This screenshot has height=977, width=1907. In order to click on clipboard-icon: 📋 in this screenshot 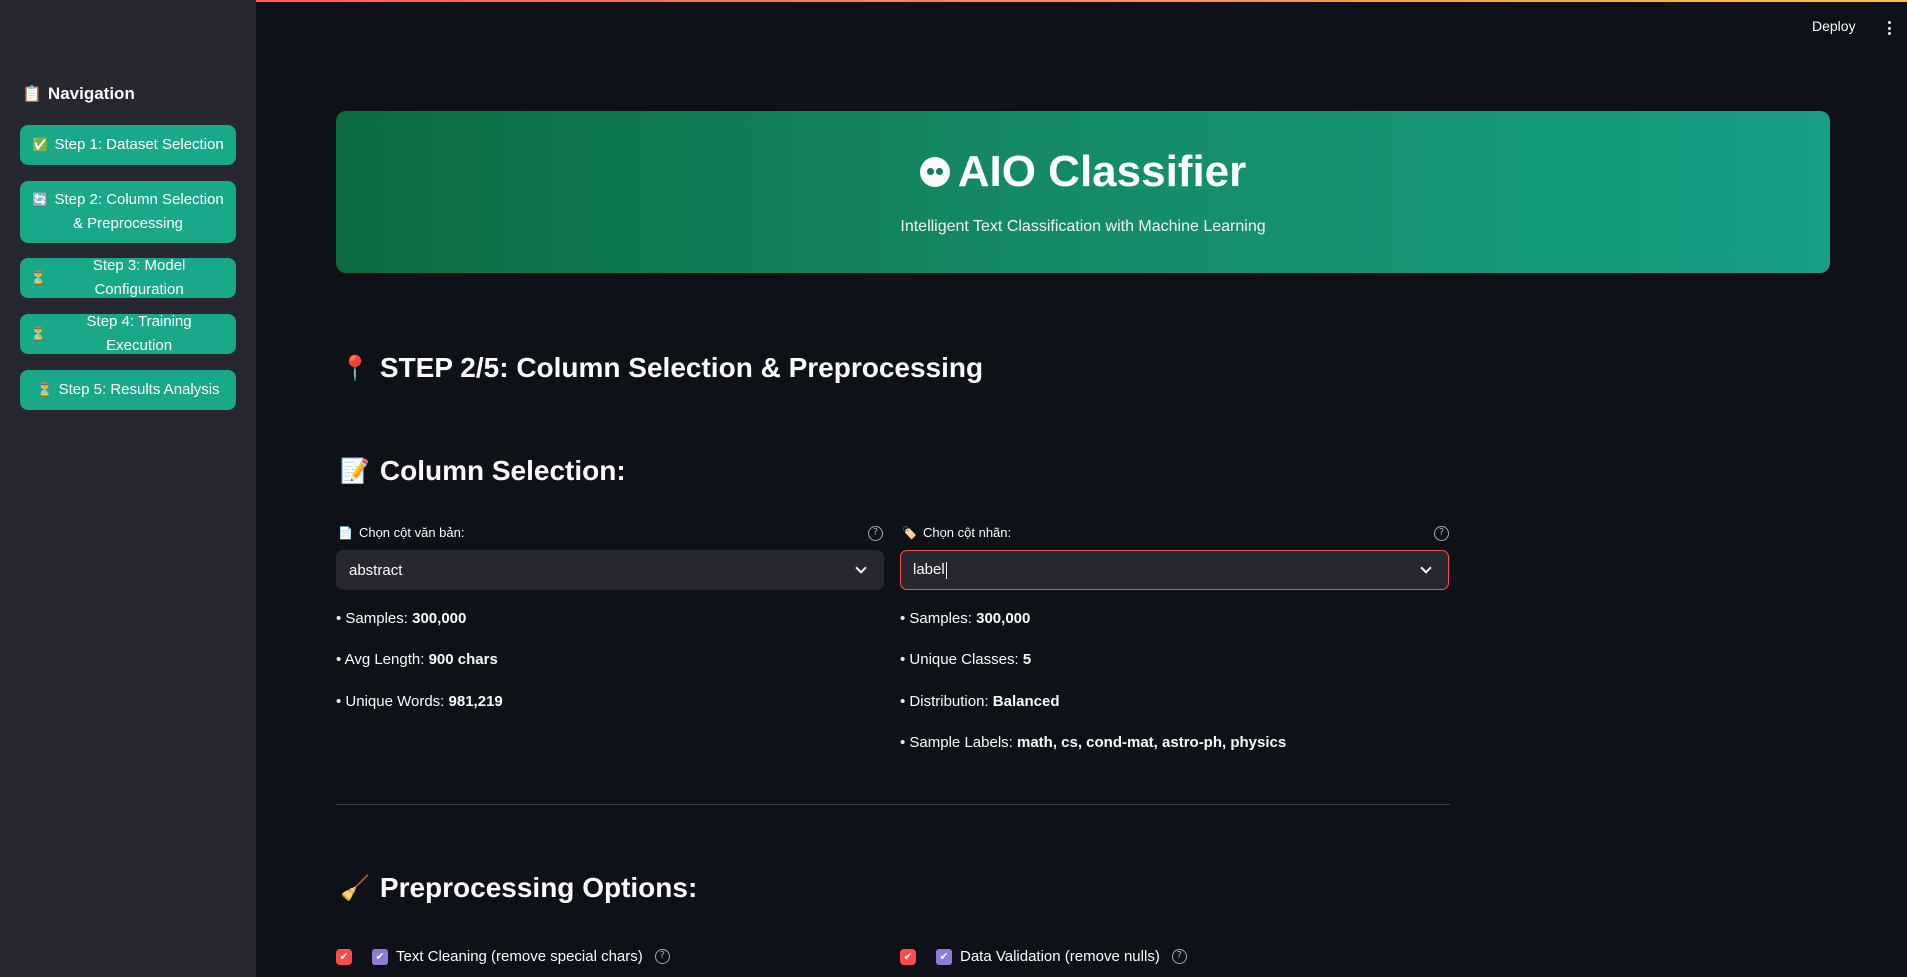, I will do `click(32, 94)`.